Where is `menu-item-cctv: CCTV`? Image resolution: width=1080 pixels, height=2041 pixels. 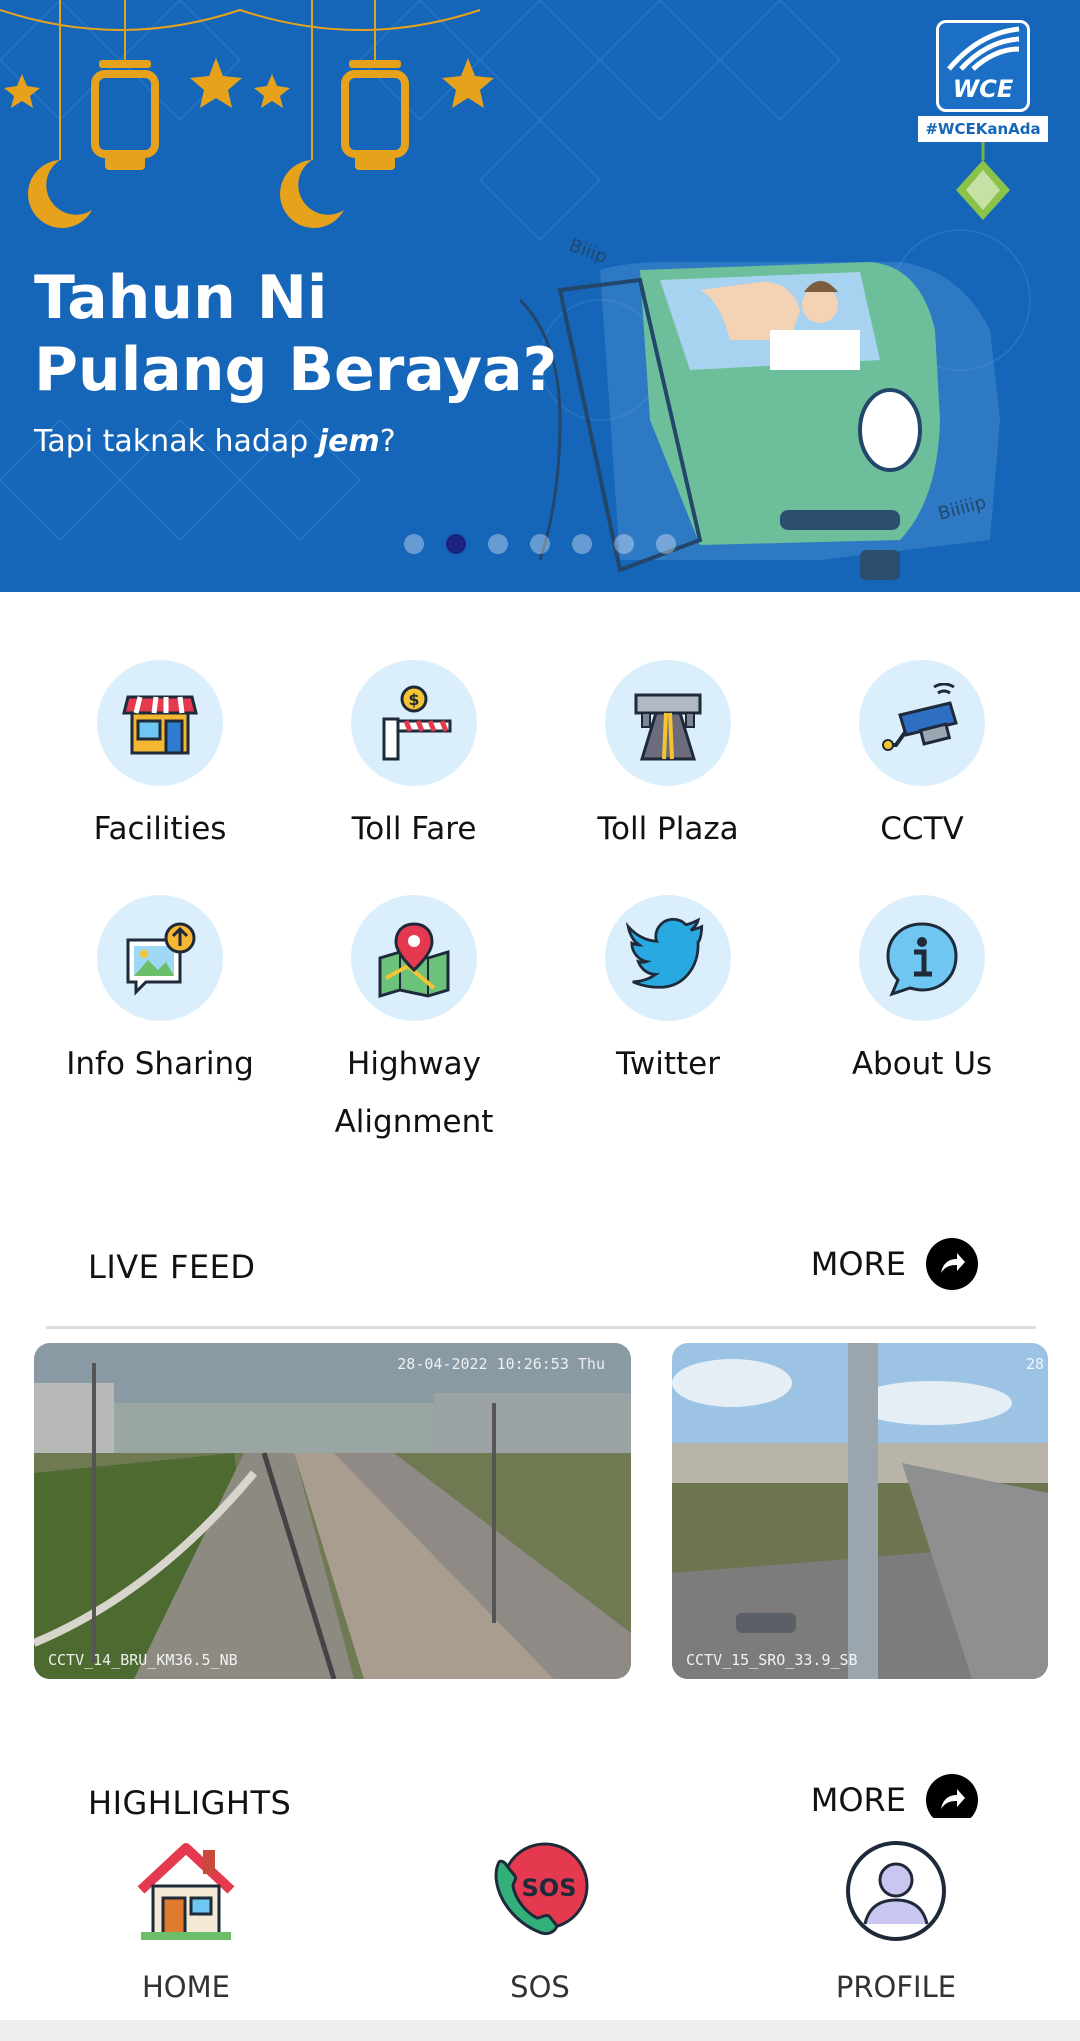 menu-item-cctv: CCTV is located at coordinates (922, 759).